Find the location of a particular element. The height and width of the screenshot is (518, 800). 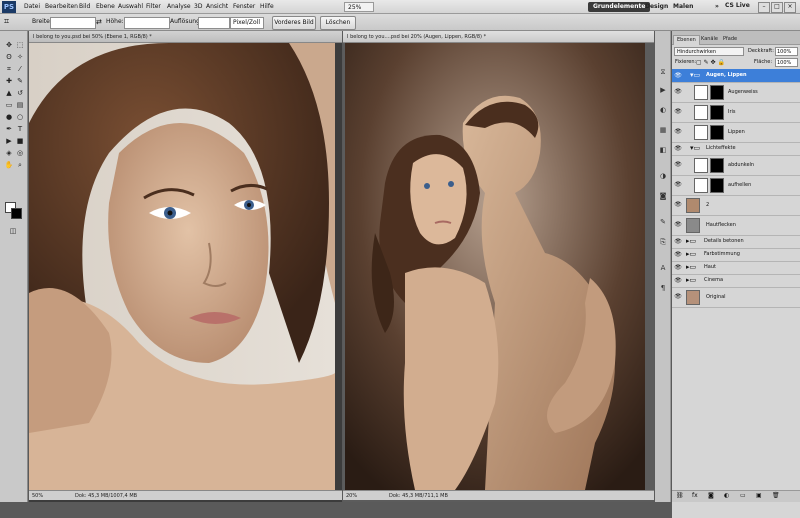

menu-bearbeiten: Bearbeiten is located at coordinates (61, 7).